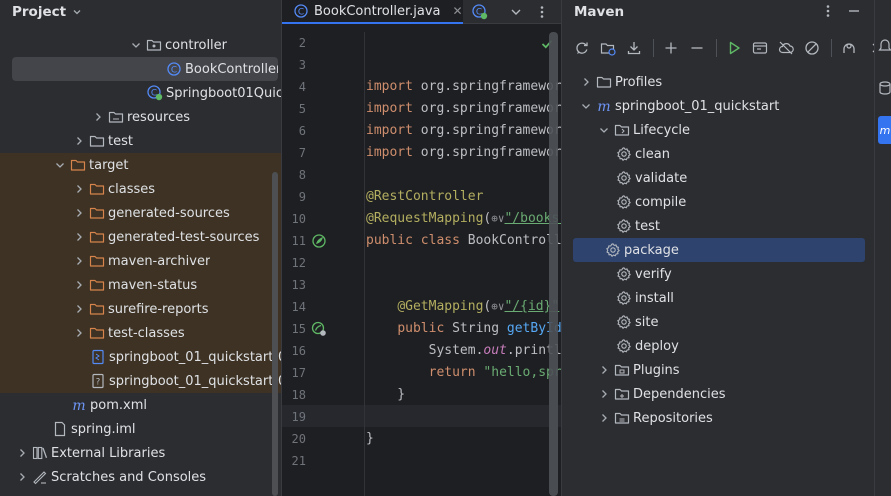 This screenshot has width=891, height=496. What do you see at coordinates (140, 261) in the screenshot?
I see `project-tree-item-maven-archiver: maven-archiver` at bounding box center [140, 261].